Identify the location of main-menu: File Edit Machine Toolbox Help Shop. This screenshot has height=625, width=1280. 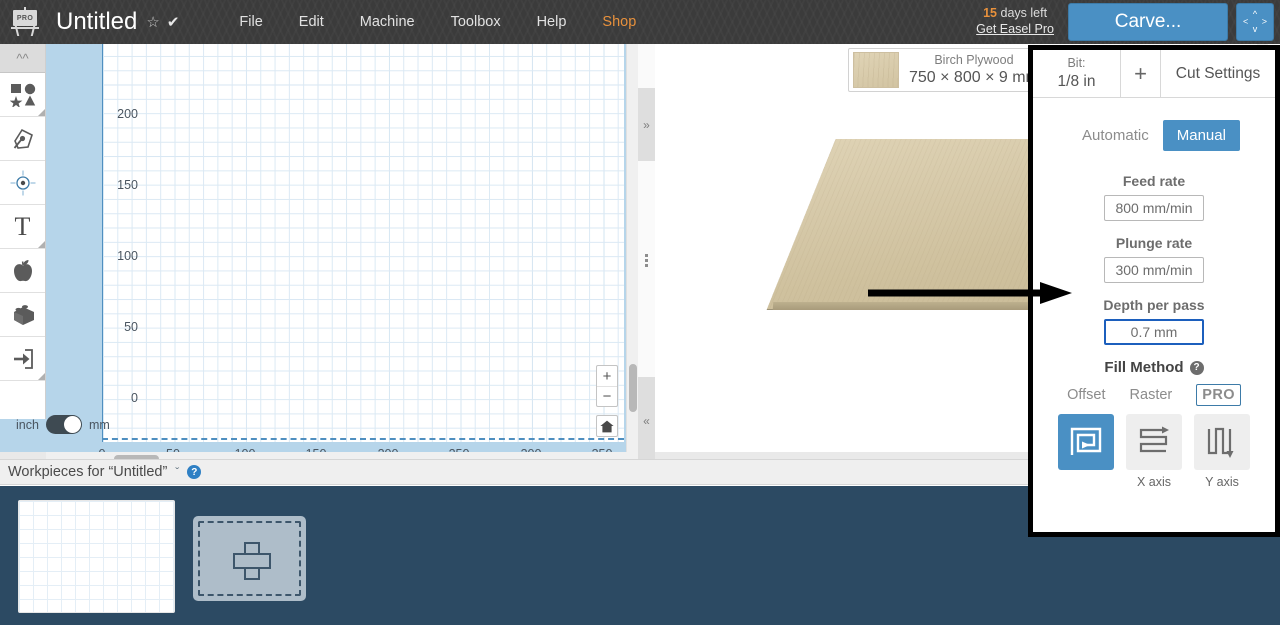
(437, 22).